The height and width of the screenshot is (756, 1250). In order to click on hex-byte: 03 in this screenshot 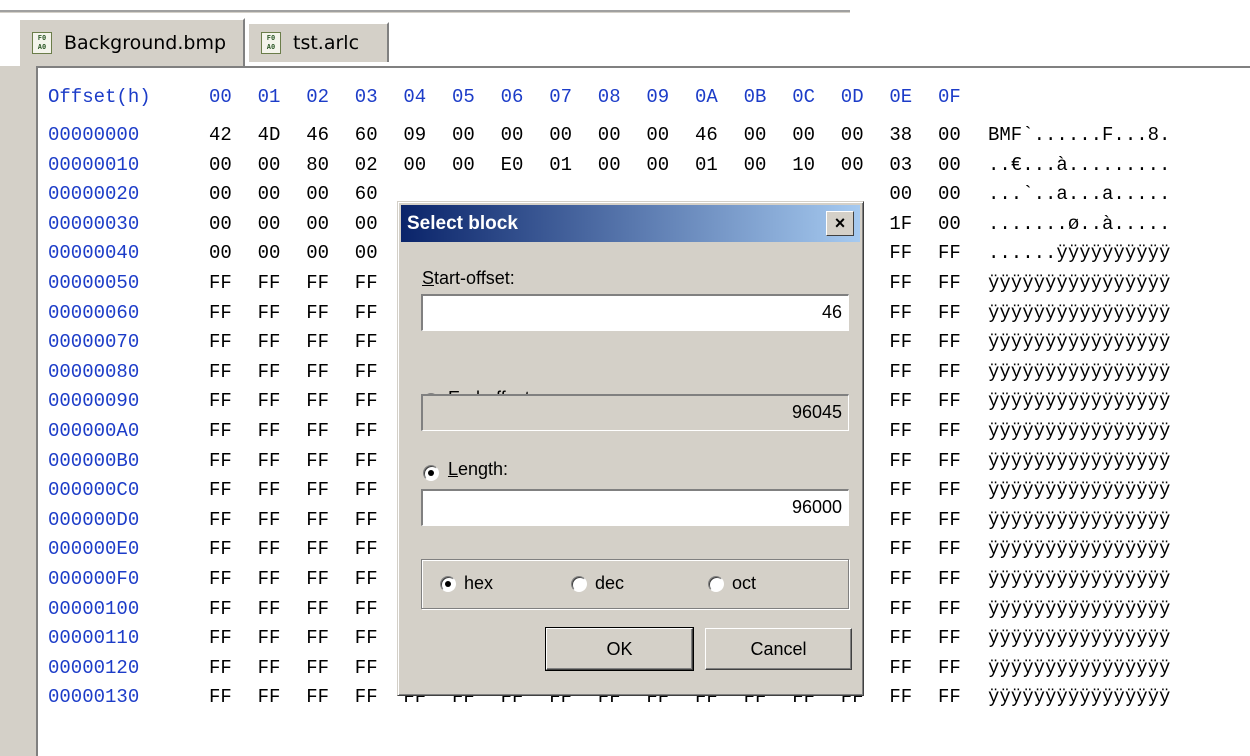, I will do `click(900, 165)`.